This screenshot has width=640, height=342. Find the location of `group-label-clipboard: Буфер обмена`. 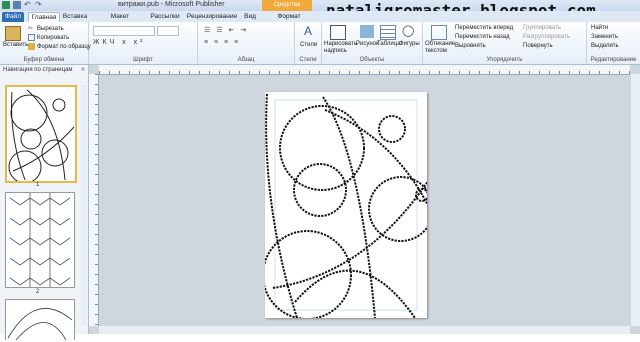

group-label-clipboard: Буфер обмена is located at coordinates (44, 60).